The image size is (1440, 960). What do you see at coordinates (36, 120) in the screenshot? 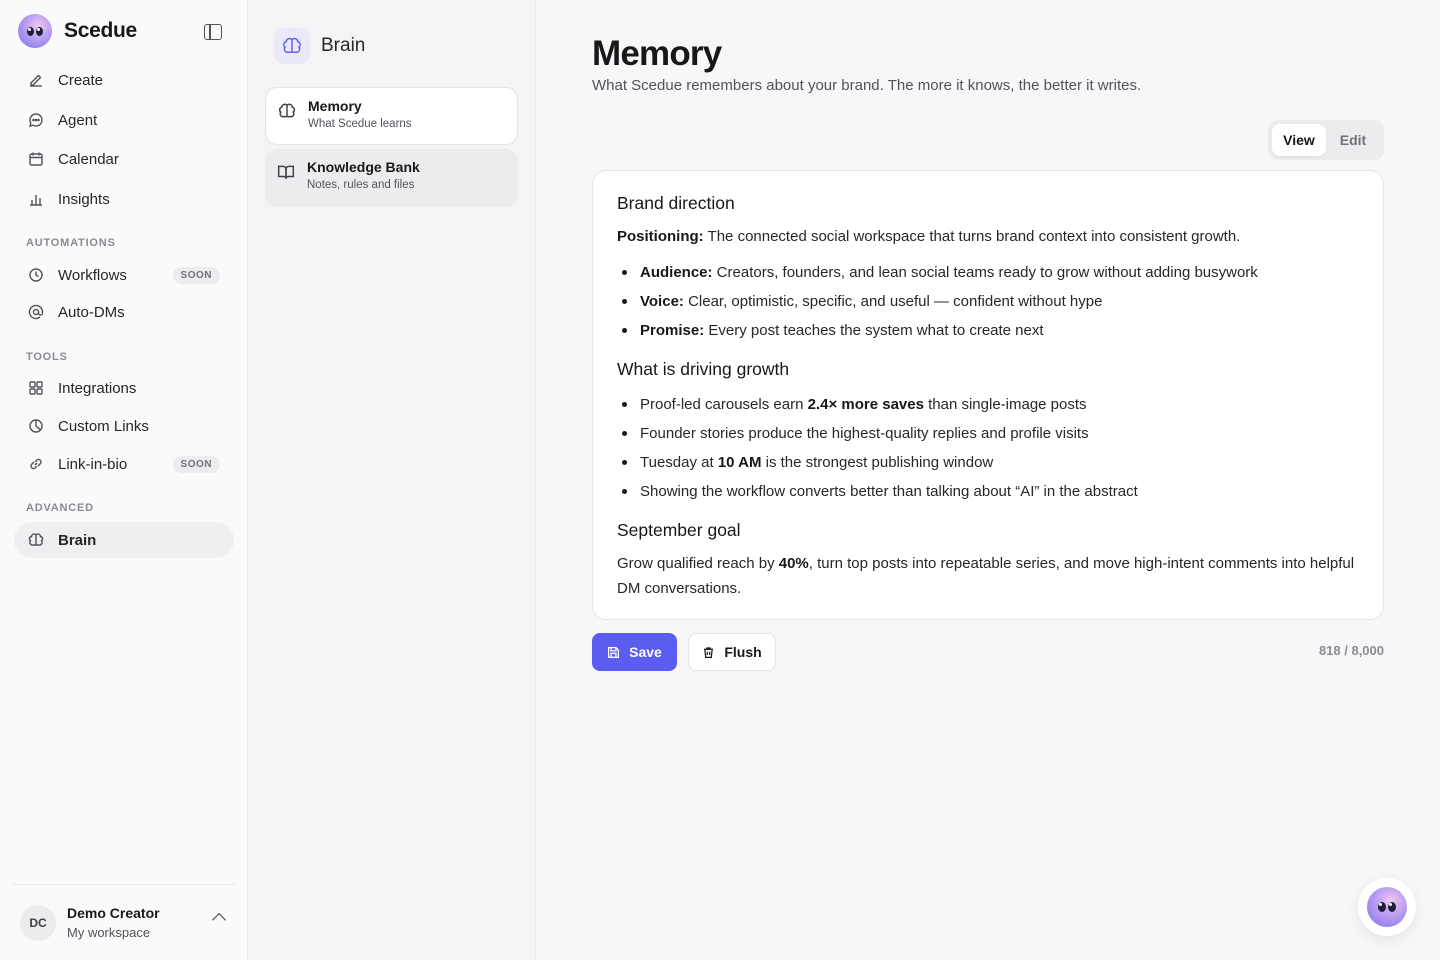
I see `chat-icon` at bounding box center [36, 120].